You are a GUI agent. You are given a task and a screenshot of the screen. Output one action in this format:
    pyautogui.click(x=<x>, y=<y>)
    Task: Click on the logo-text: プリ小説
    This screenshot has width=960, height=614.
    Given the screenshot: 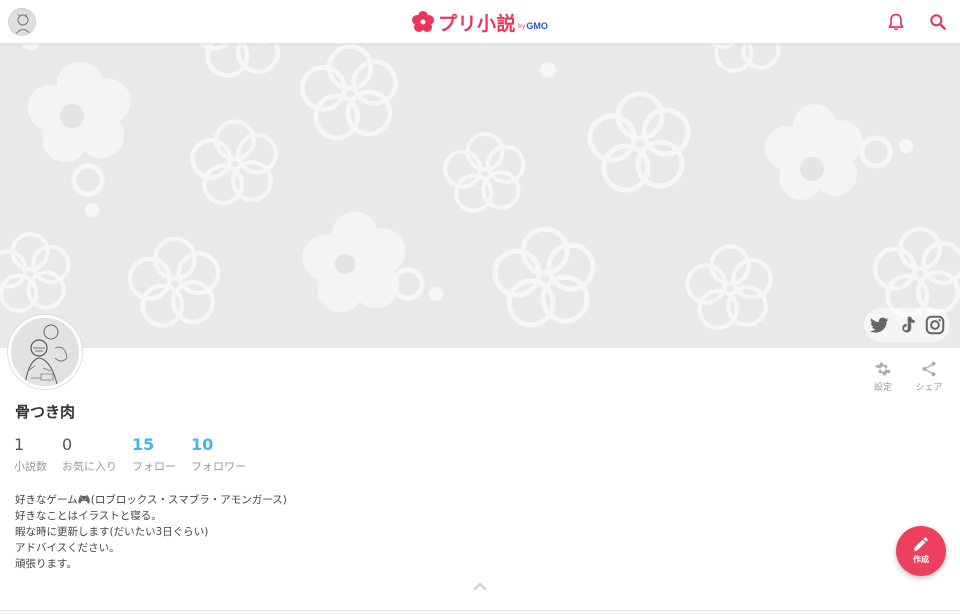 What is the action you would take?
    pyautogui.click(x=477, y=23)
    